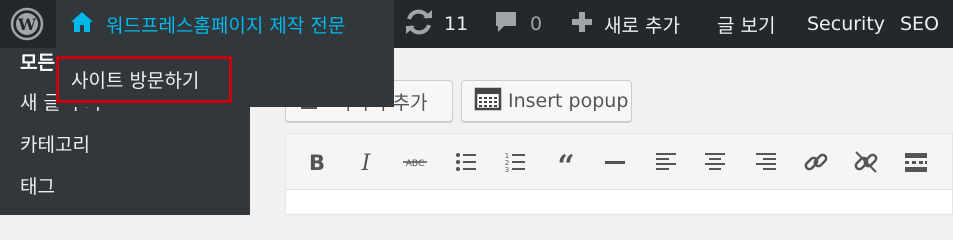 Image resolution: width=953 pixels, height=240 pixels. What do you see at coordinates (916, 162) in the screenshot?
I see `read-more-icon` at bounding box center [916, 162].